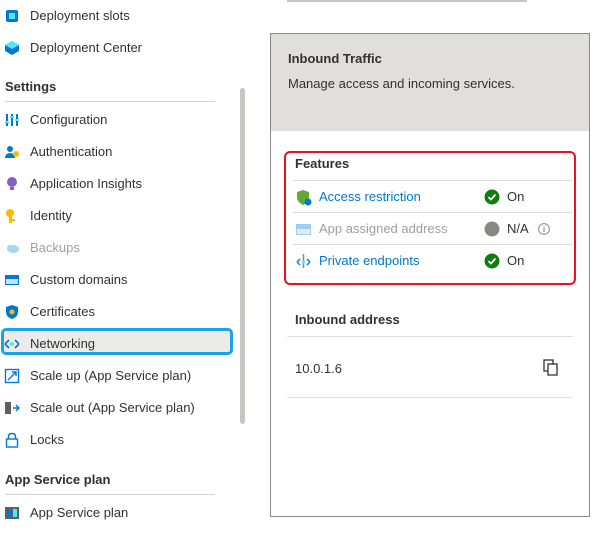 The height and width of the screenshot is (533, 608). I want to click on sidebar-item-app-service-plan: App Service plan, so click(119, 513).